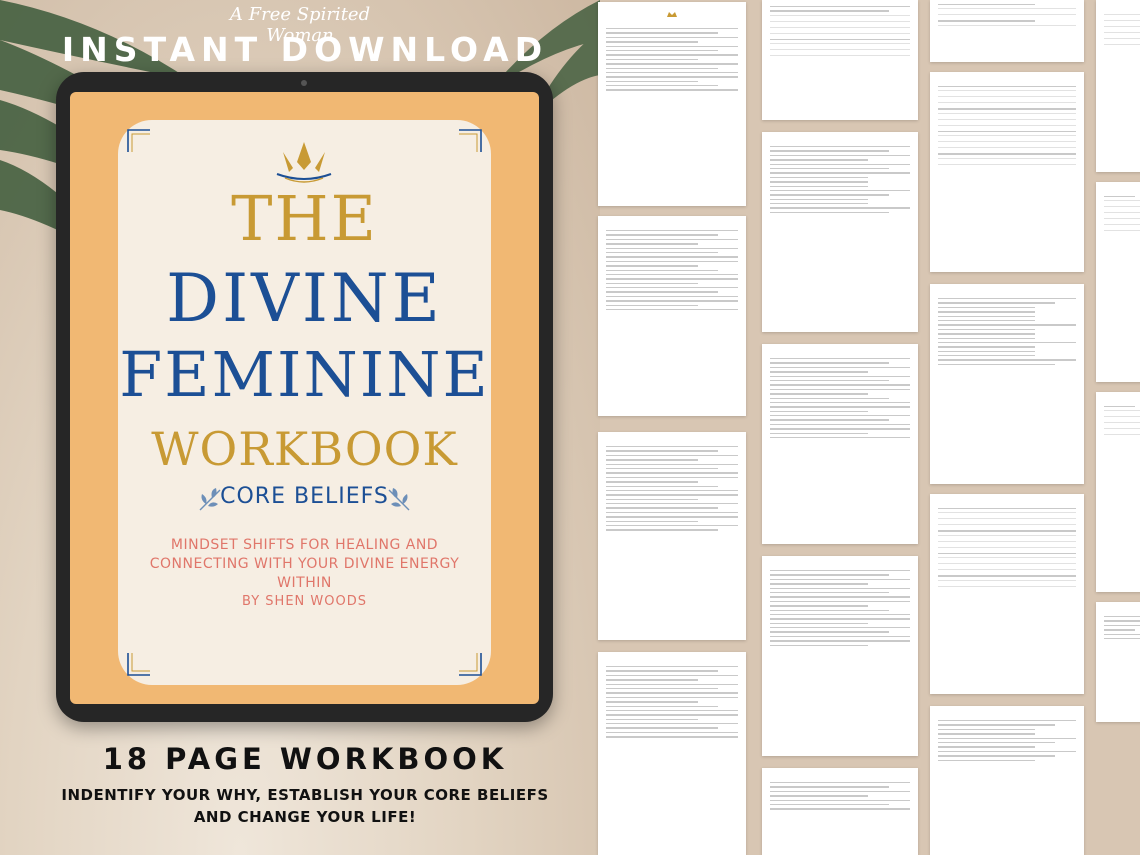 This screenshot has width=1140, height=855. What do you see at coordinates (304, 218) in the screenshot?
I see `cover-title-the: THE` at bounding box center [304, 218].